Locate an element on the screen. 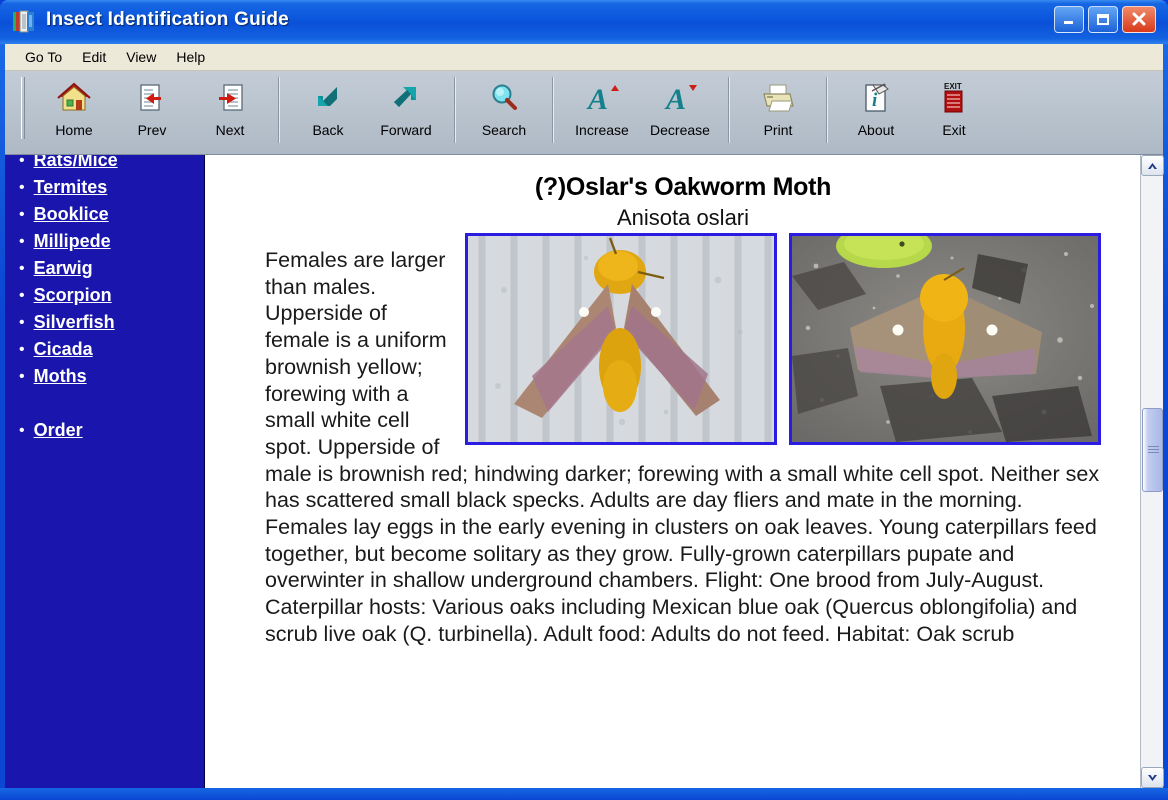  font-increase-icon: A is located at coordinates (602, 98).